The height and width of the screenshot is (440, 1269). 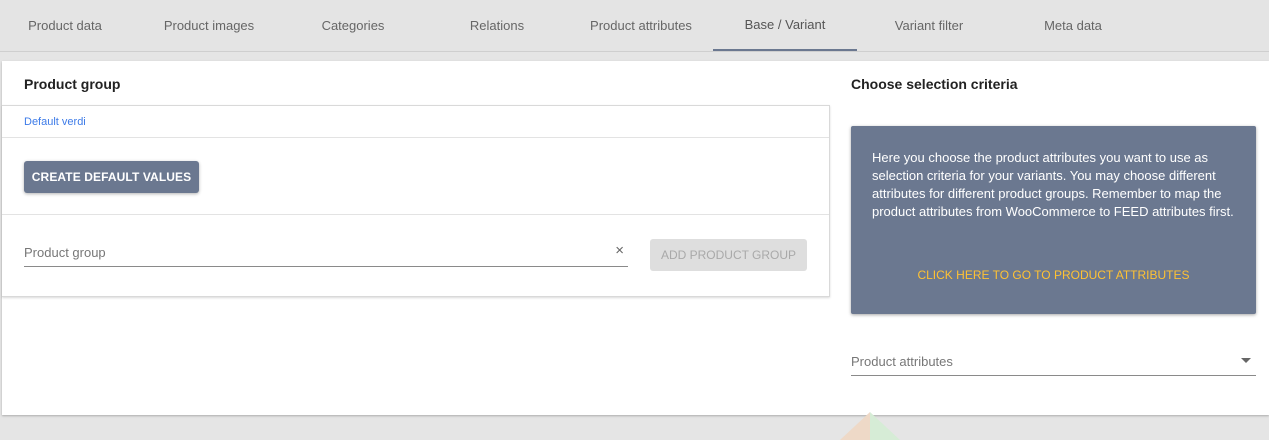 What do you see at coordinates (619, 251) in the screenshot?
I see `clear-icon: ×` at bounding box center [619, 251].